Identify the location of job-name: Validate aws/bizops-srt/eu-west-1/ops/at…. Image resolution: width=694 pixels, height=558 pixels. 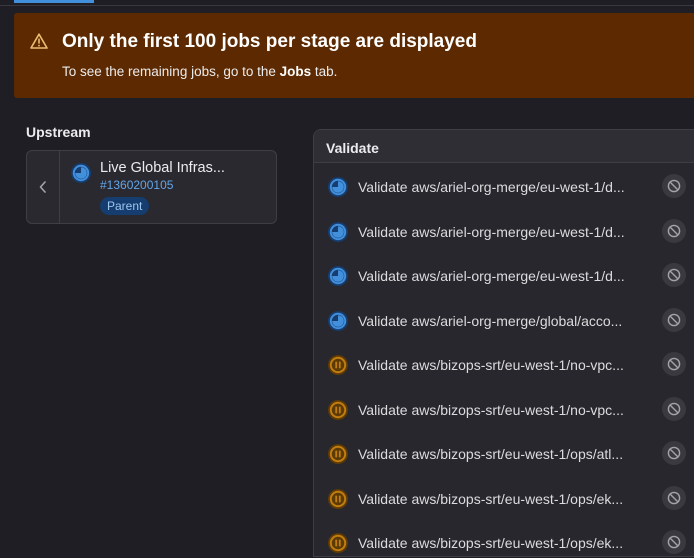
(490, 454).